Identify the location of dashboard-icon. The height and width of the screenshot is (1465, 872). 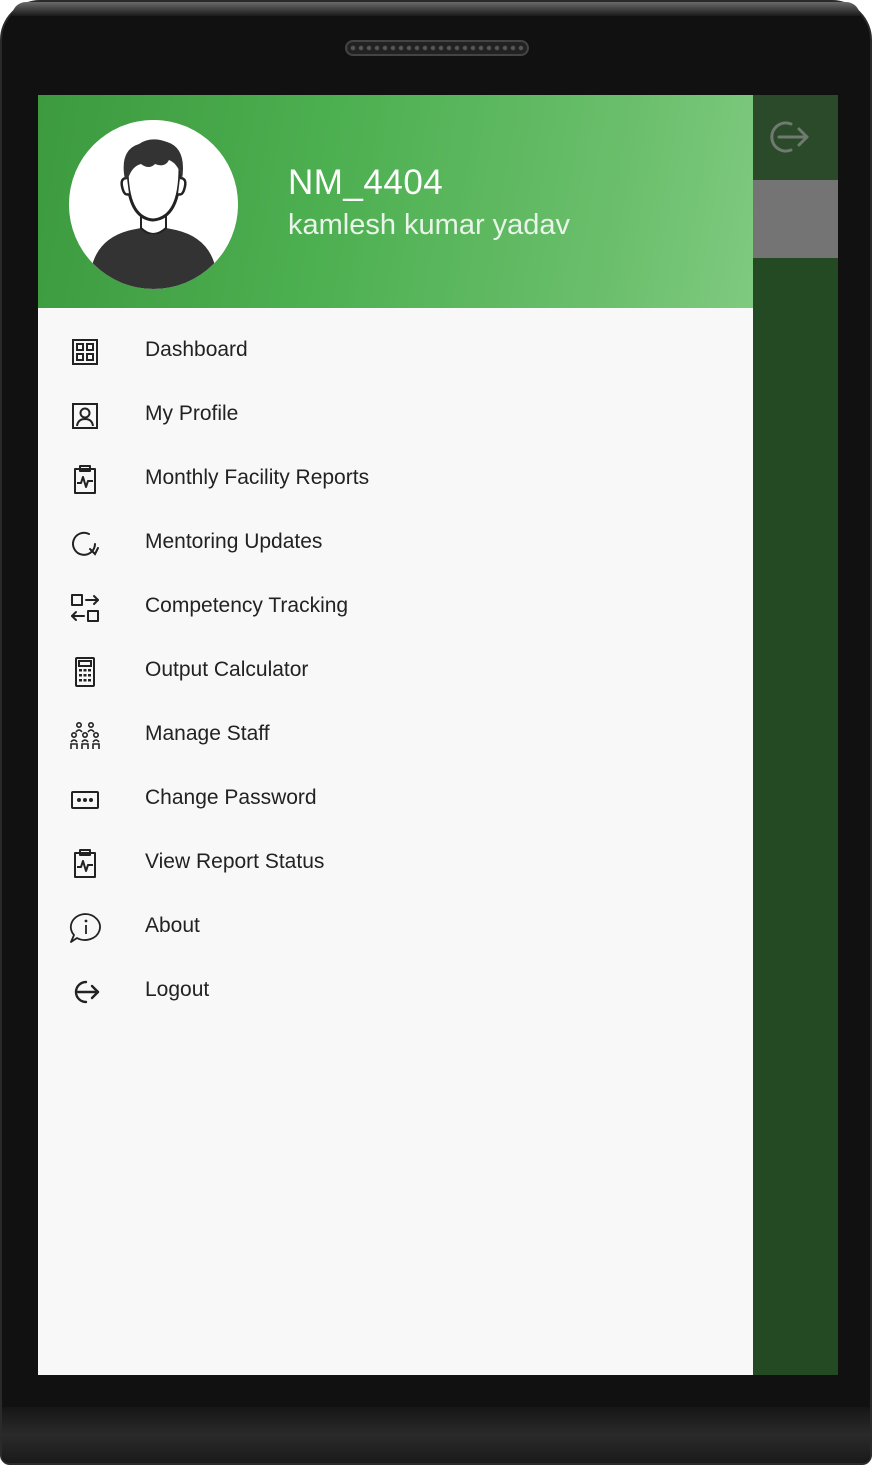
(85, 352).